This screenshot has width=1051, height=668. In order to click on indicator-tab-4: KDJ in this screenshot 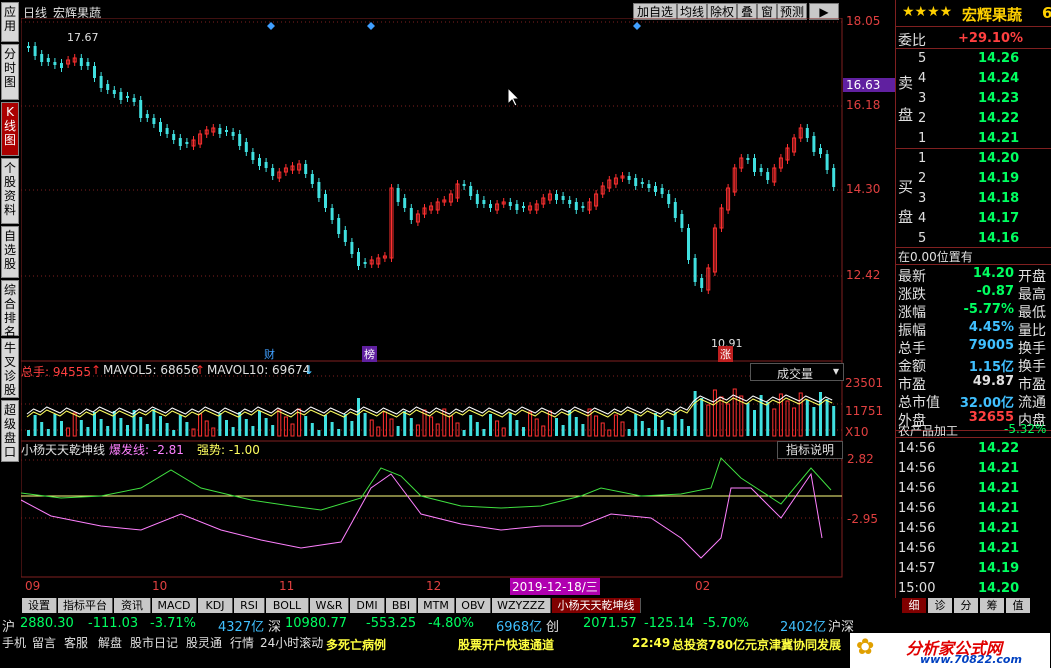, I will do `click(215, 605)`.